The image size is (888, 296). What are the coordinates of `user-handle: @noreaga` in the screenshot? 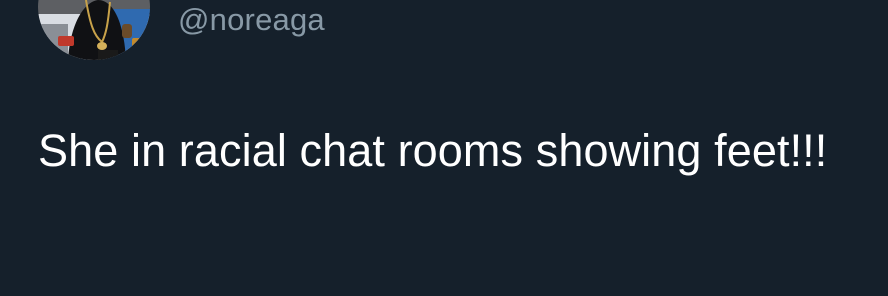 It's located at (251, 20).